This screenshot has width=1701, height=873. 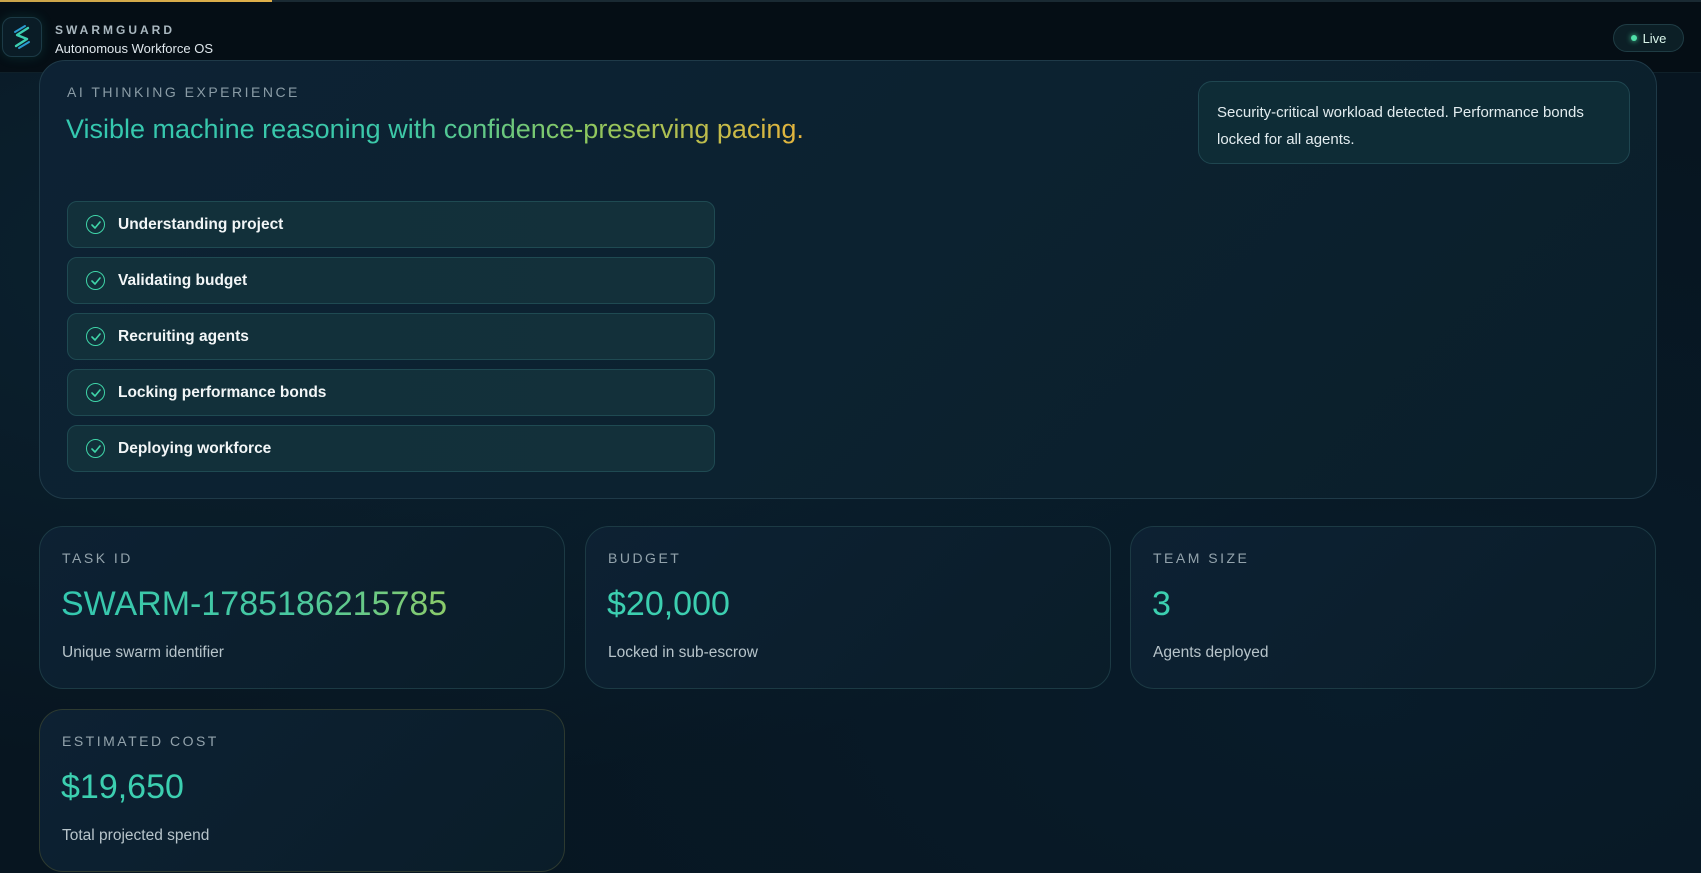 What do you see at coordinates (391, 336) in the screenshot?
I see `thinking-step: Recruiting agents` at bounding box center [391, 336].